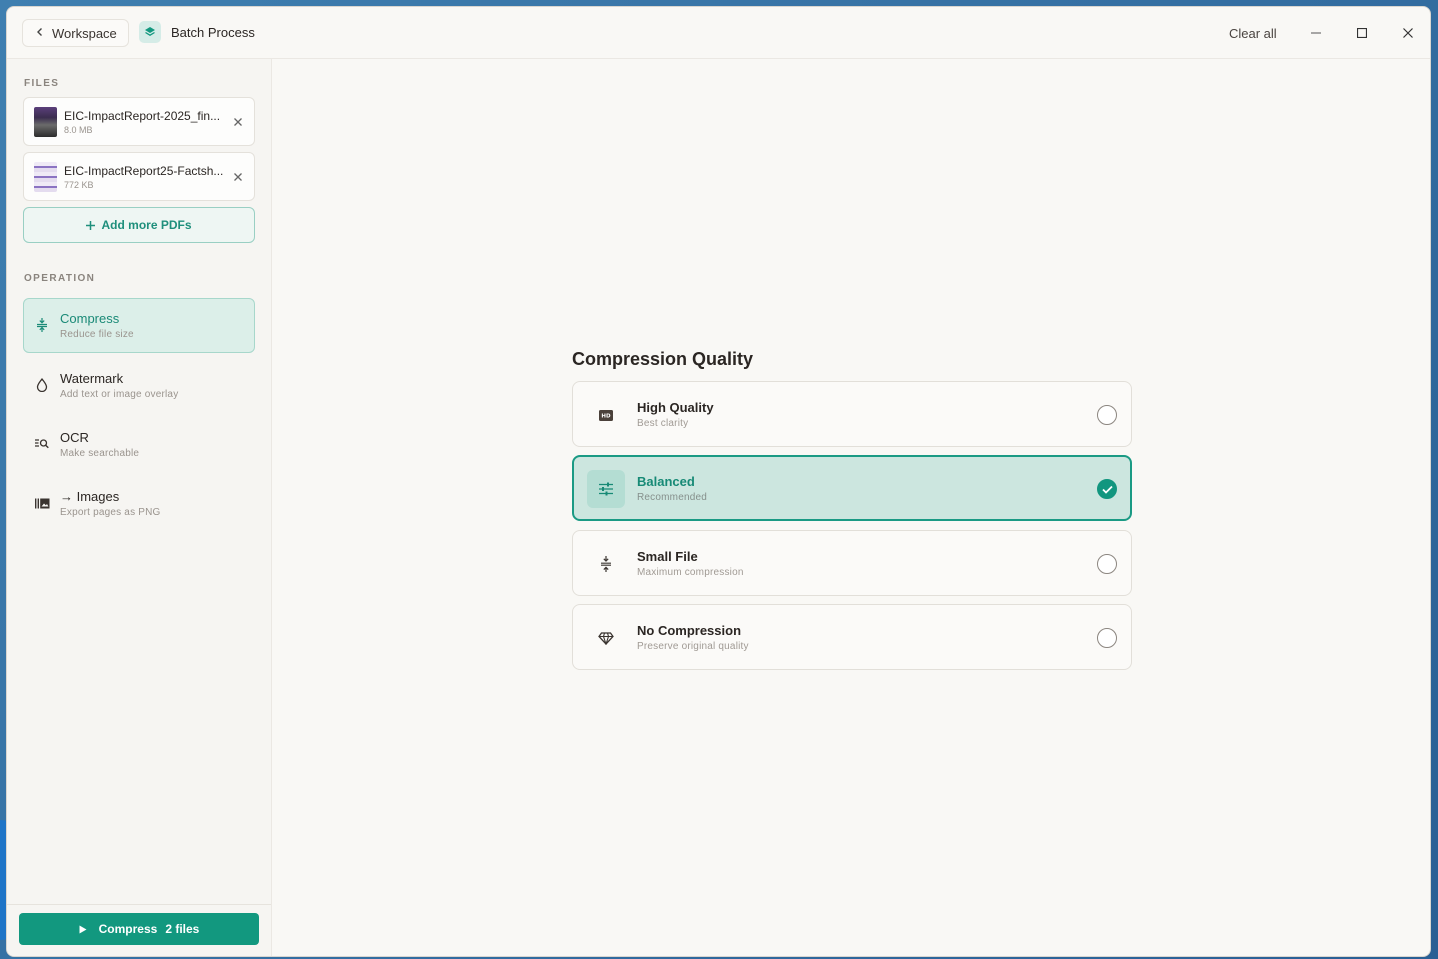 The height and width of the screenshot is (959, 1438). I want to click on operation-watermark: Watermark Add text or image overlay, so click(139, 385).